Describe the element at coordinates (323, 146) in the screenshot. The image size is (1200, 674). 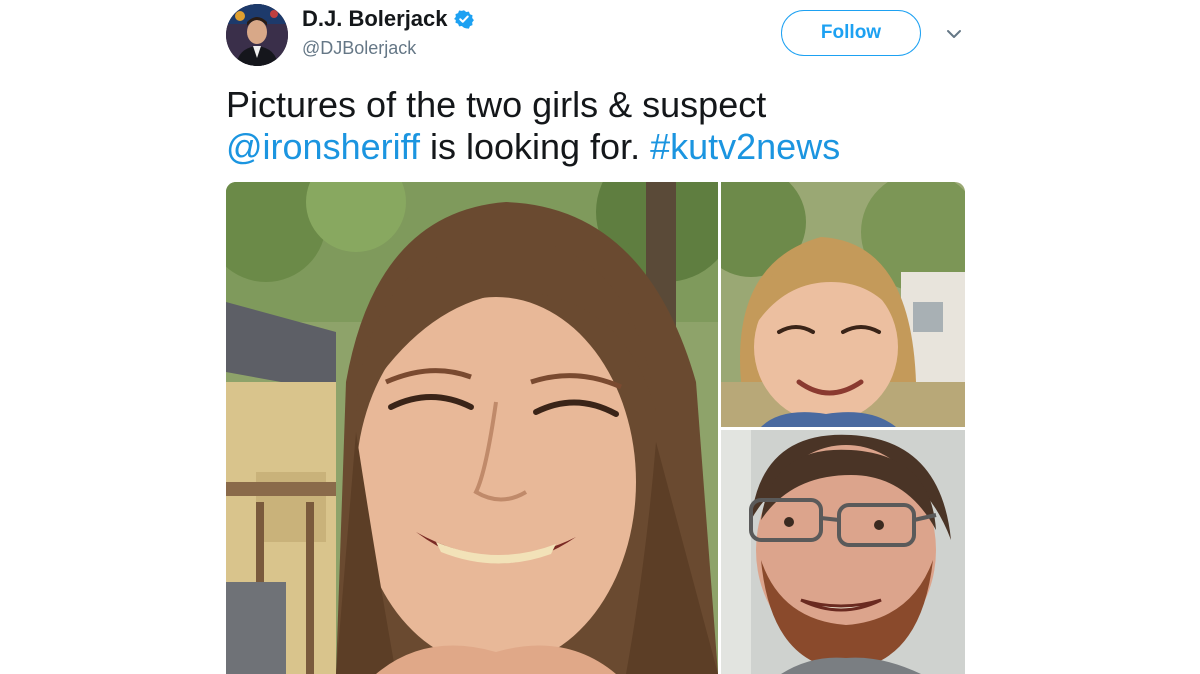
I see `mention-link: @ironsheriff` at that location.